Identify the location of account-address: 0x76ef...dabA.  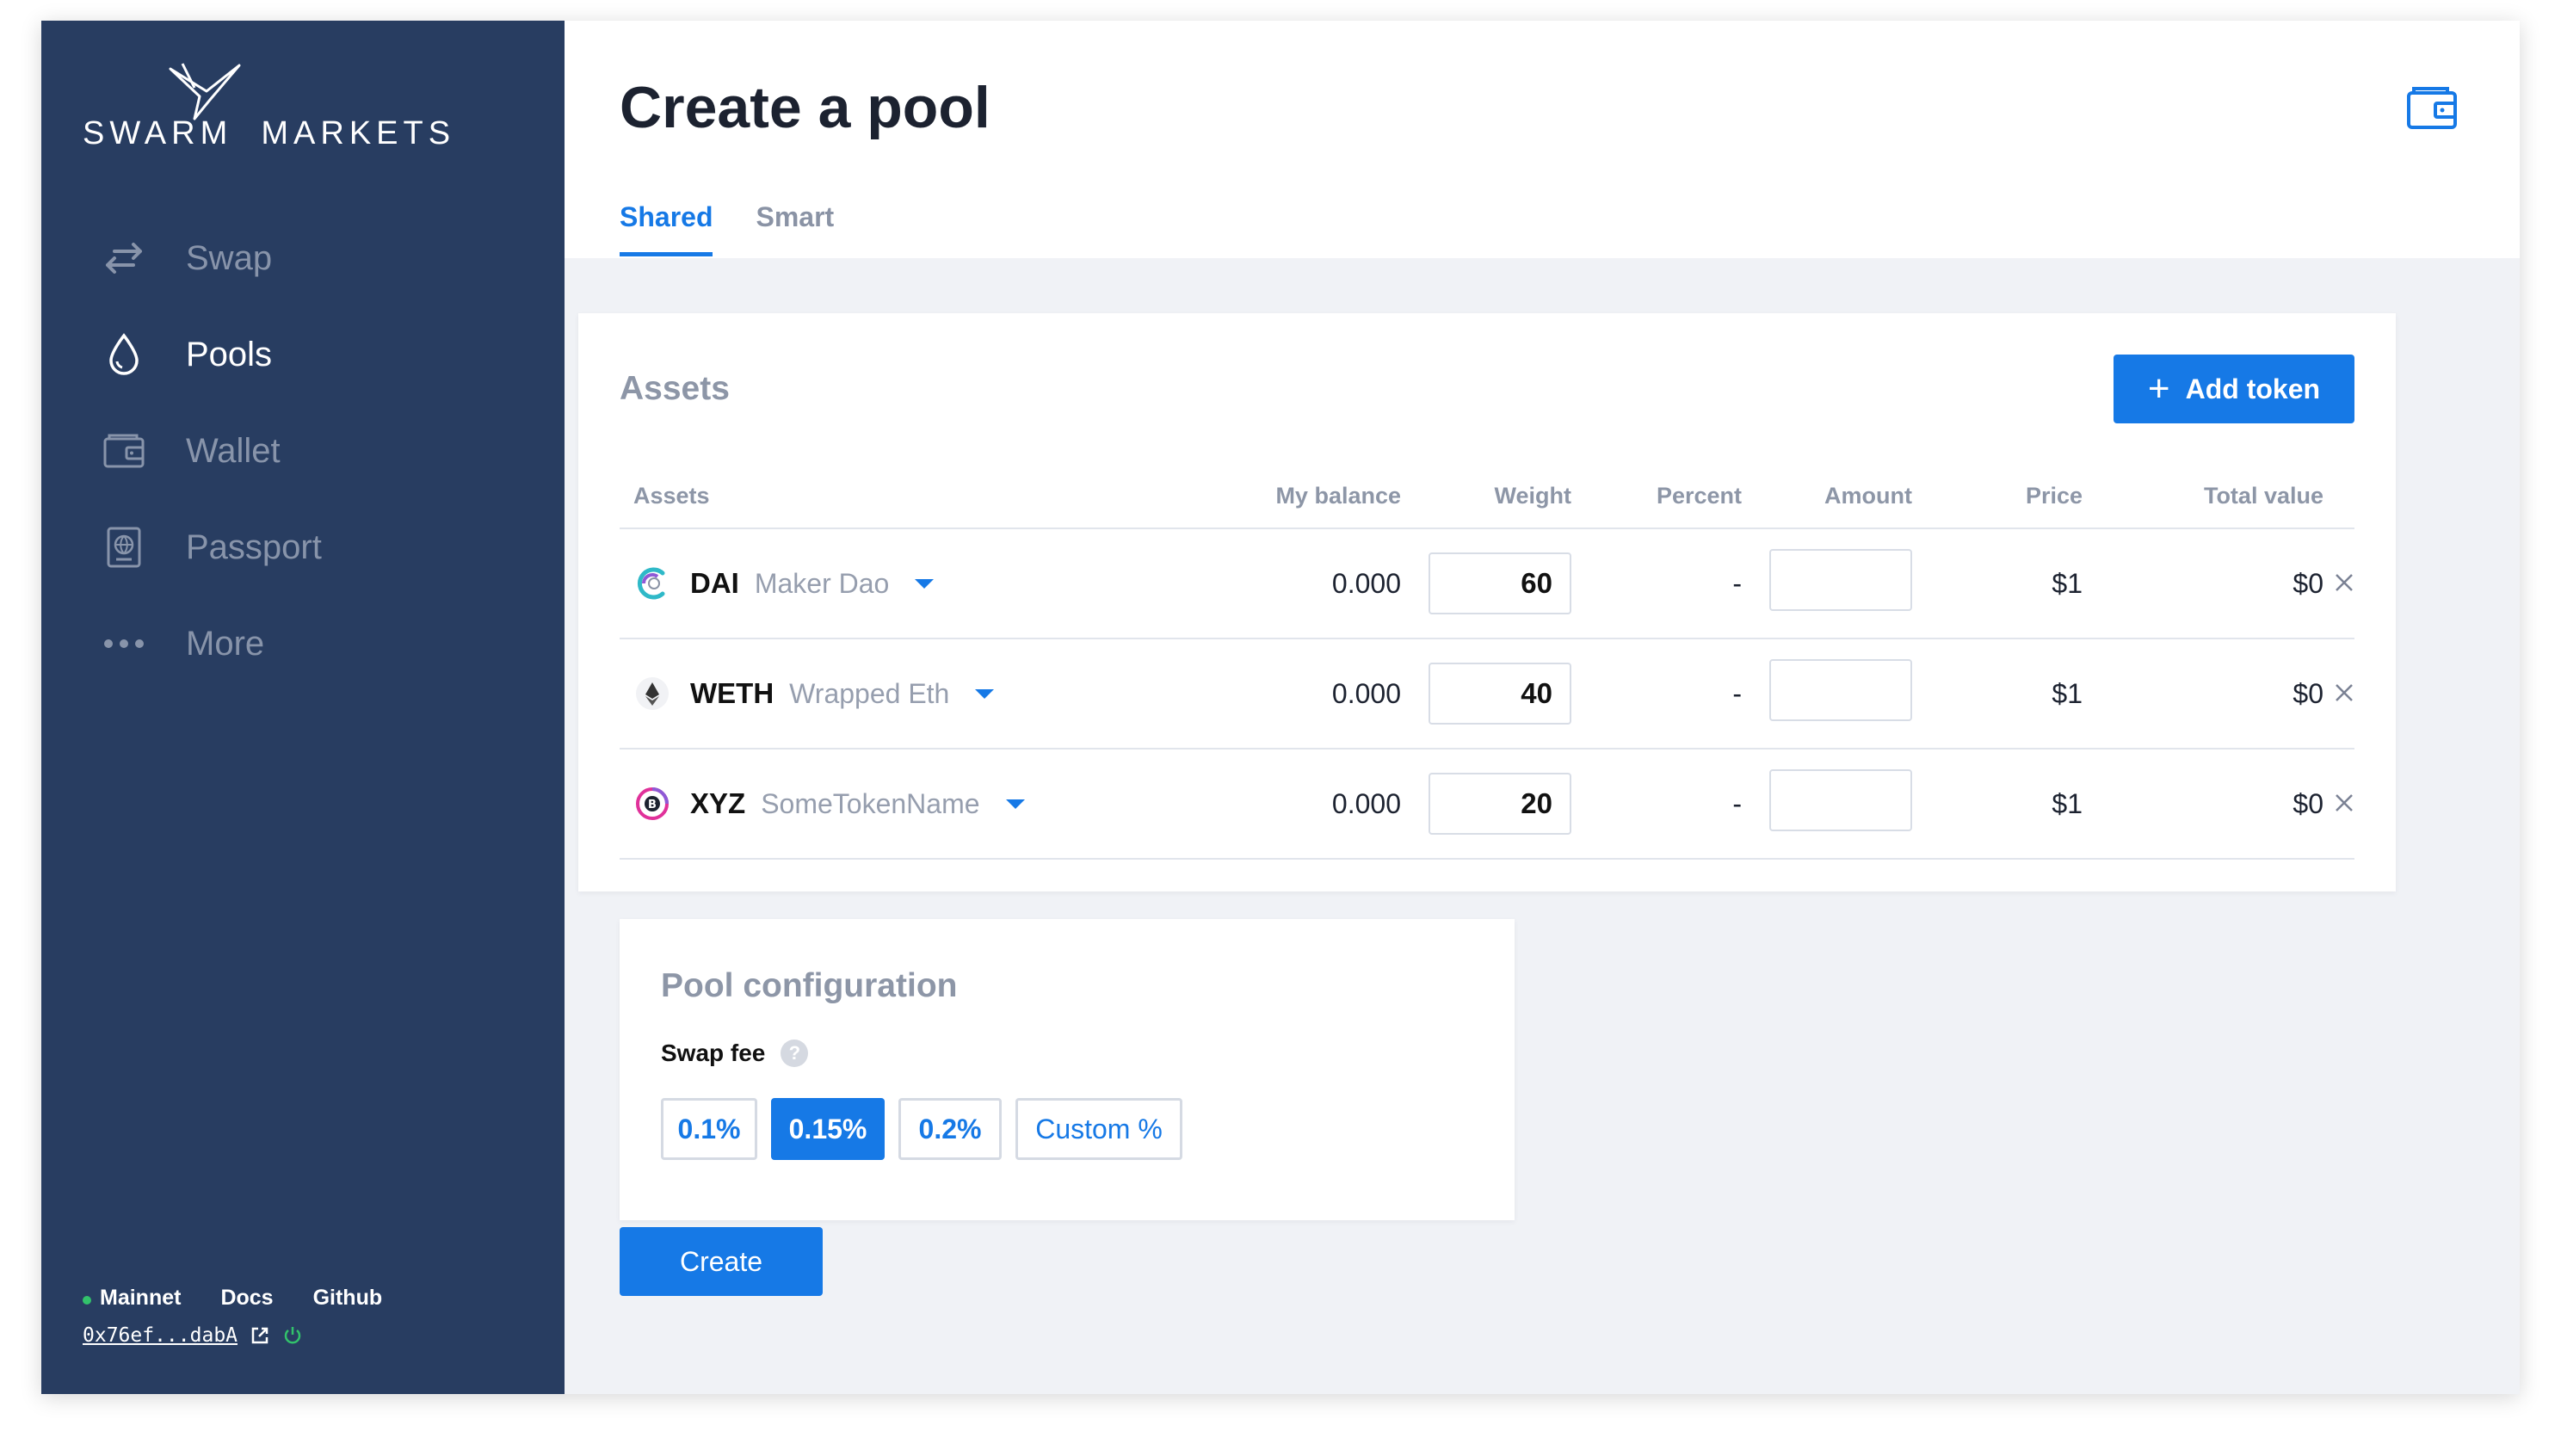
(160, 1336).